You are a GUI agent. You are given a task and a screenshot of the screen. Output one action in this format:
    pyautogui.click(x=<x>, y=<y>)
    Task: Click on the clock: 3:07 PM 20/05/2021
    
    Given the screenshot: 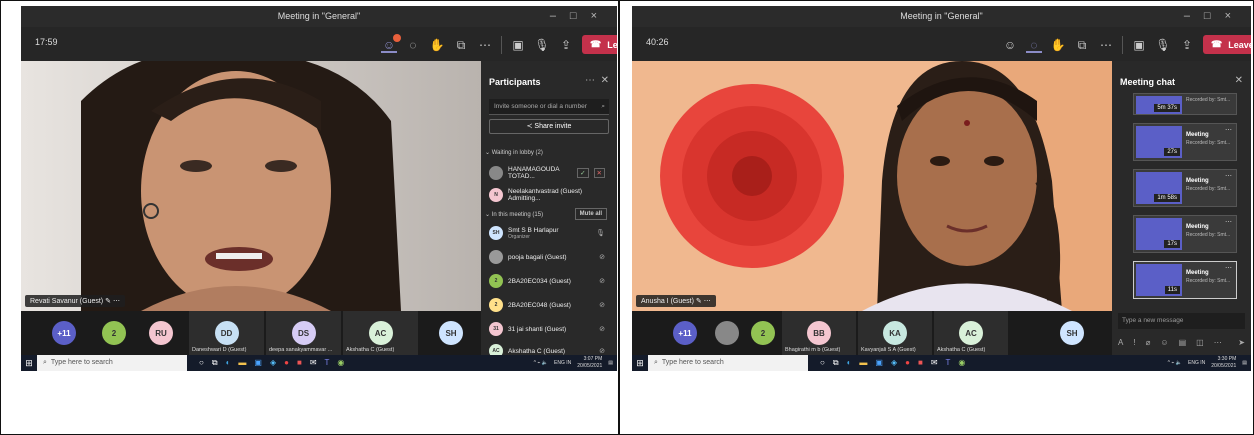 What is the action you would take?
    pyautogui.click(x=589, y=363)
    